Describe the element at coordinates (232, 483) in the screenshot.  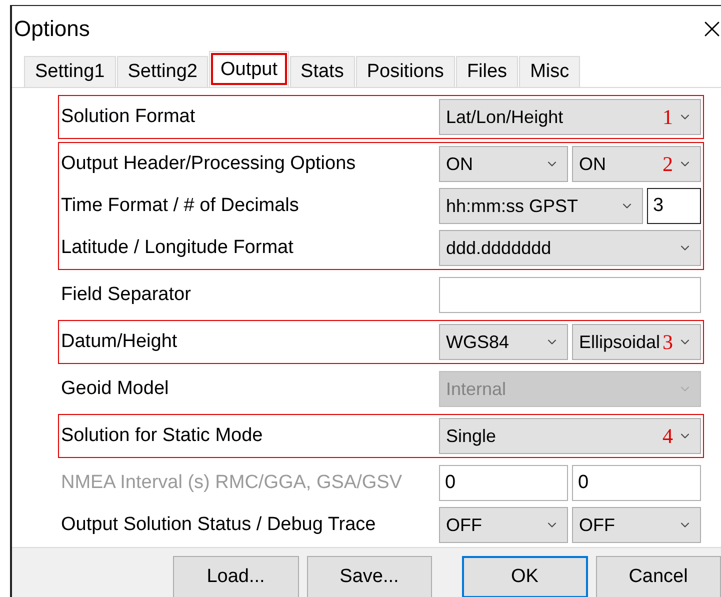
I see `field-label: NMEA Interval (s) RMC/GGA, GSA/GSV` at that location.